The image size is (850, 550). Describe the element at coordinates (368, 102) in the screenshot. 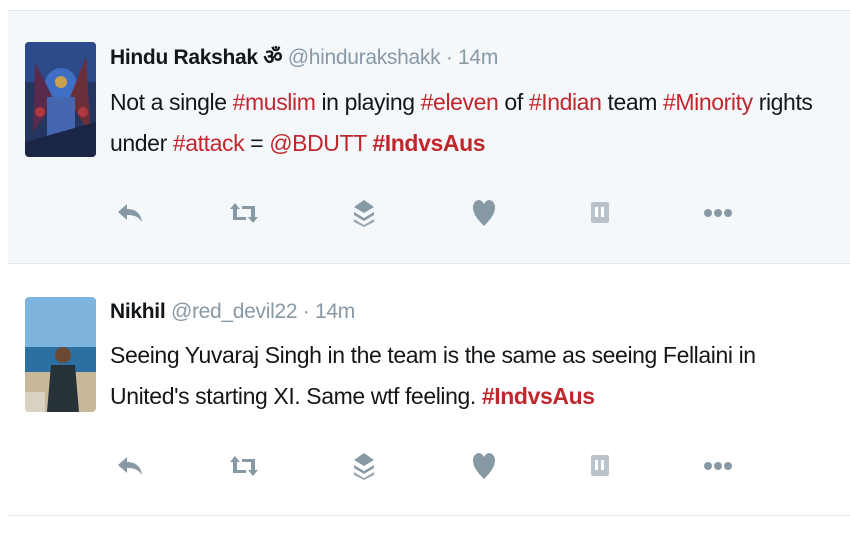

I see `tweet-text-segment: in playing` at that location.